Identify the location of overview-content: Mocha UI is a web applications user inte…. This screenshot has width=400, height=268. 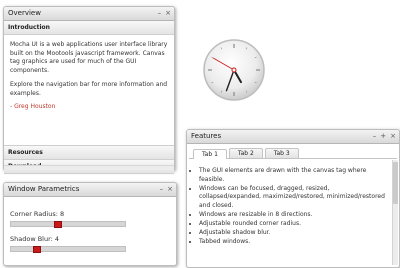
(89, 78).